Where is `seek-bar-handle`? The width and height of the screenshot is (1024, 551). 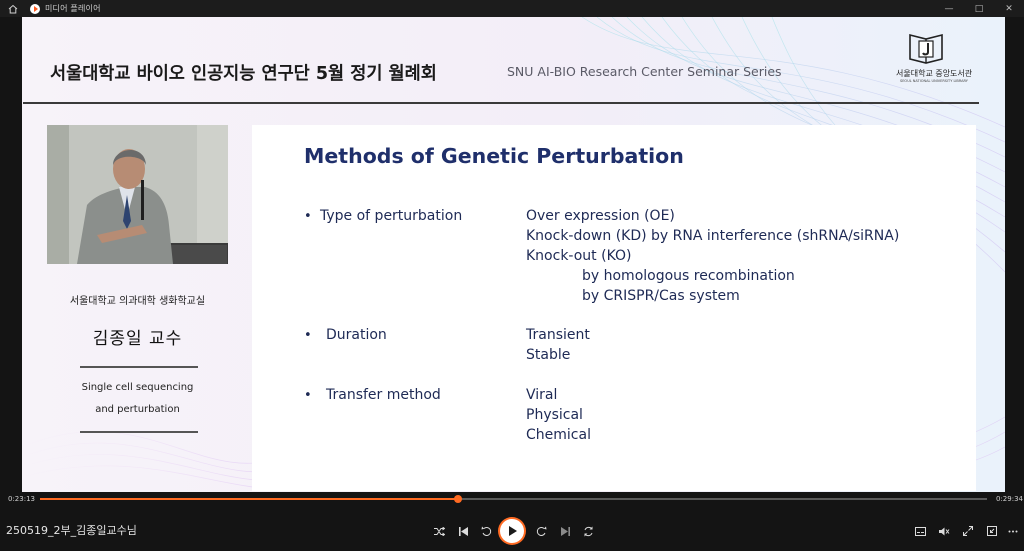
seek-bar-handle is located at coordinates (457, 499).